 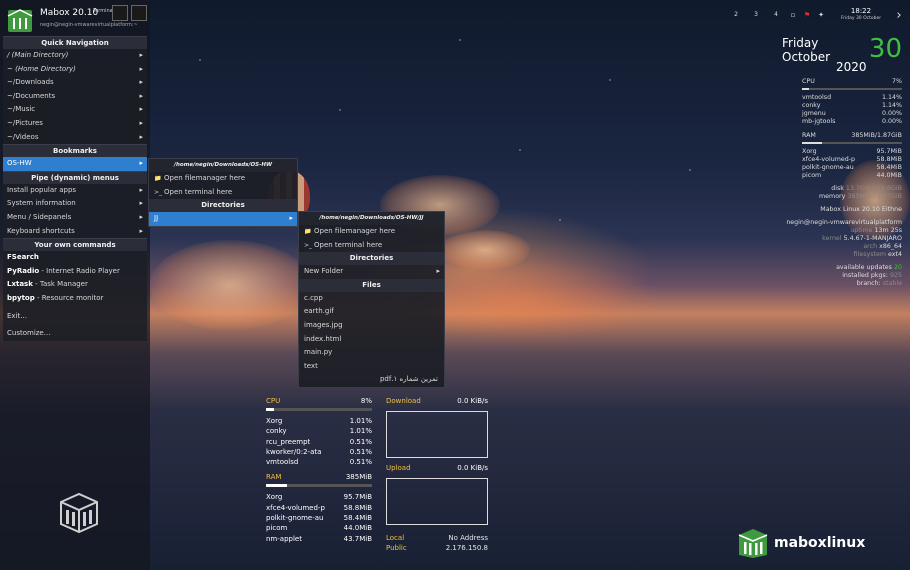 I want to click on menu-item-command: Lxtask - Task Manager, so click(x=75, y=285).